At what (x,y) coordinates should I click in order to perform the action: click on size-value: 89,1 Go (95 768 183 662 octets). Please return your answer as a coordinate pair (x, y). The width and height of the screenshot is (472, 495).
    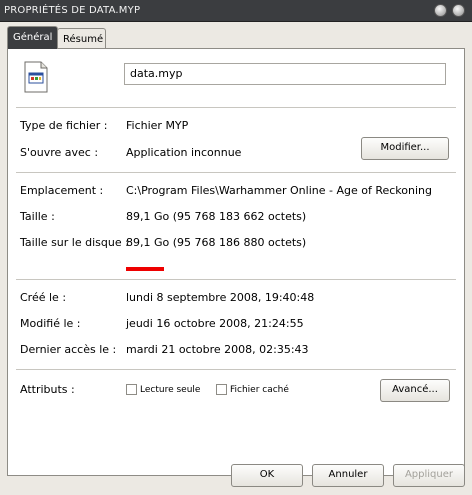
    Looking at the image, I should click on (216, 216).